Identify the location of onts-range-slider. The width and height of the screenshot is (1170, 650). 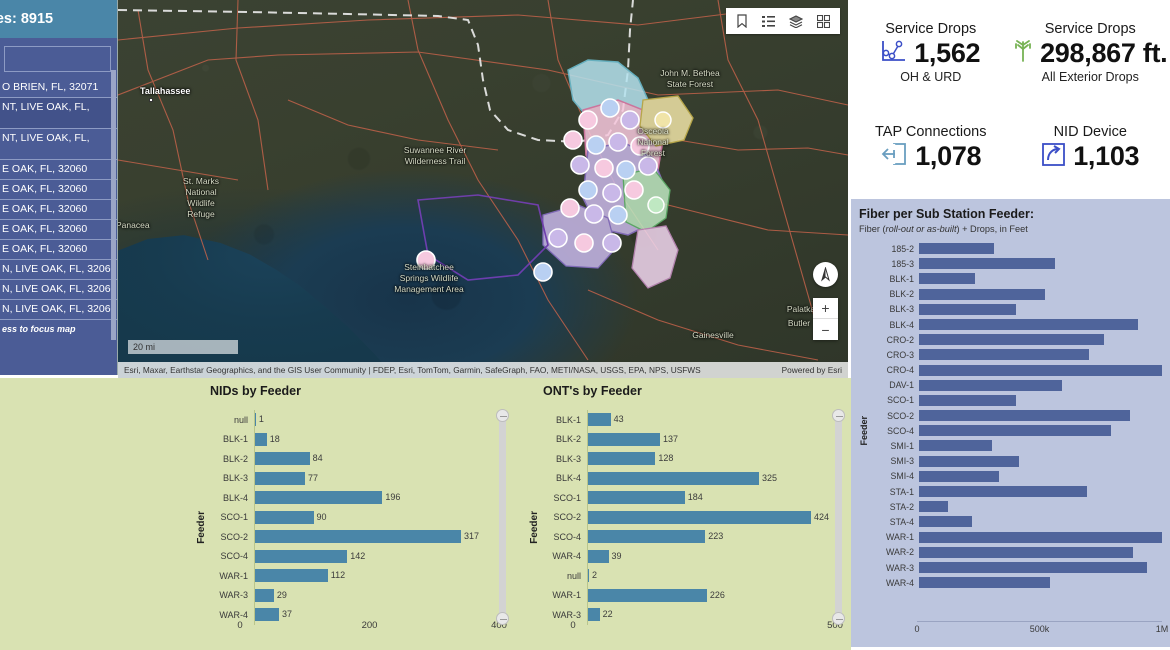
(838, 517).